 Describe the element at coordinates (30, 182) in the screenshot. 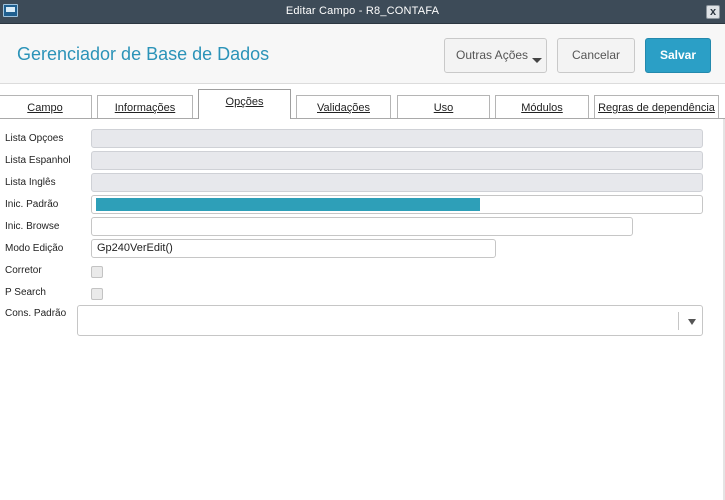

I see `lista-ingles-label: Lista Inglês` at that location.